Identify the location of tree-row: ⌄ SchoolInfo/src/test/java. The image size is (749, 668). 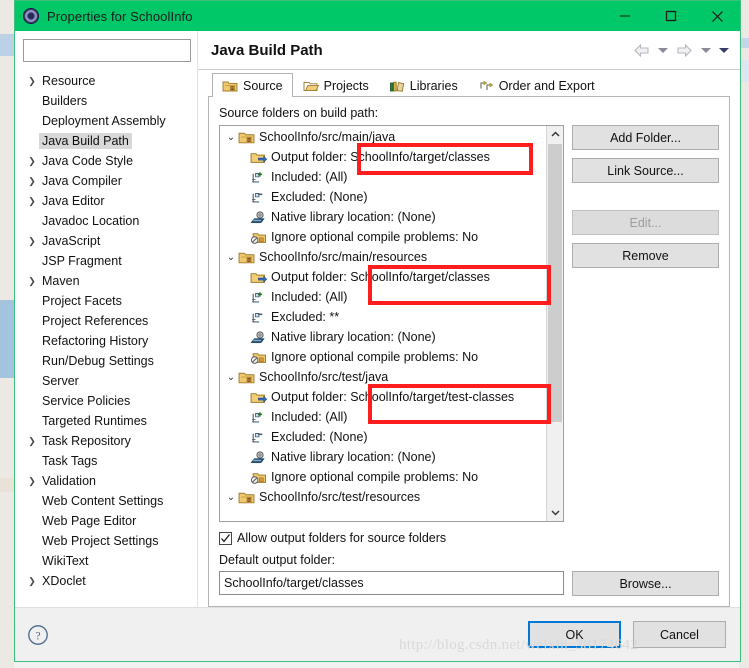
(383, 377).